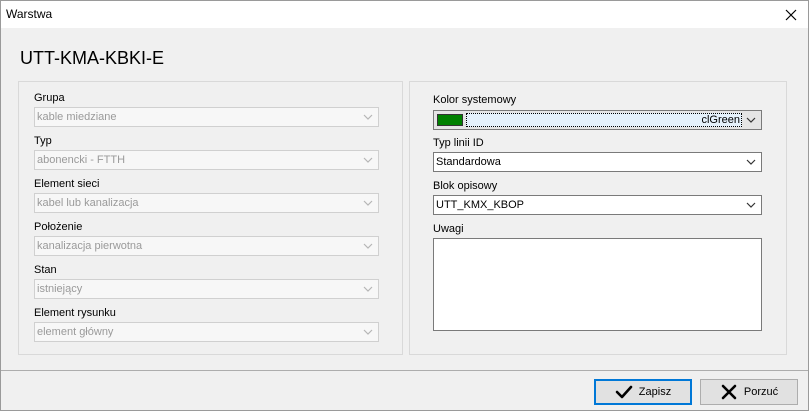  I want to click on description-block-combo: UTT_KMX_KBOP, so click(597, 205).